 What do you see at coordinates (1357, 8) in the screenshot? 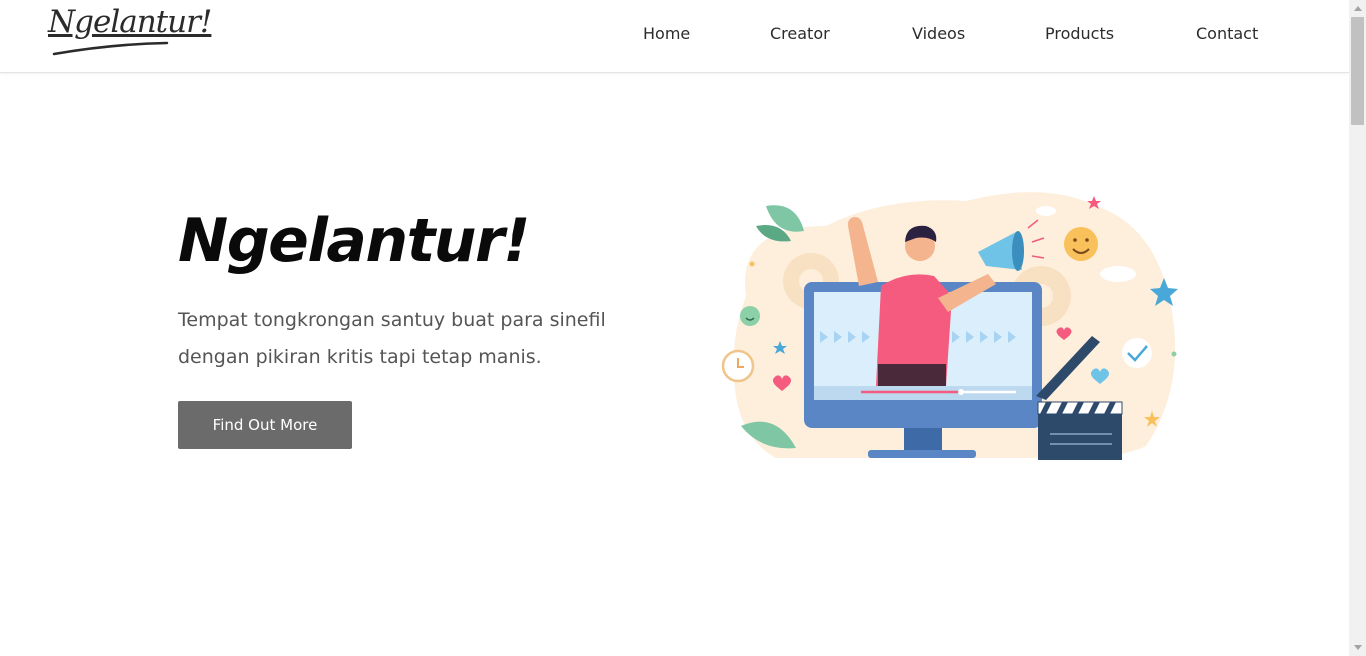
I see `scroll-up-arrow-icon` at bounding box center [1357, 8].